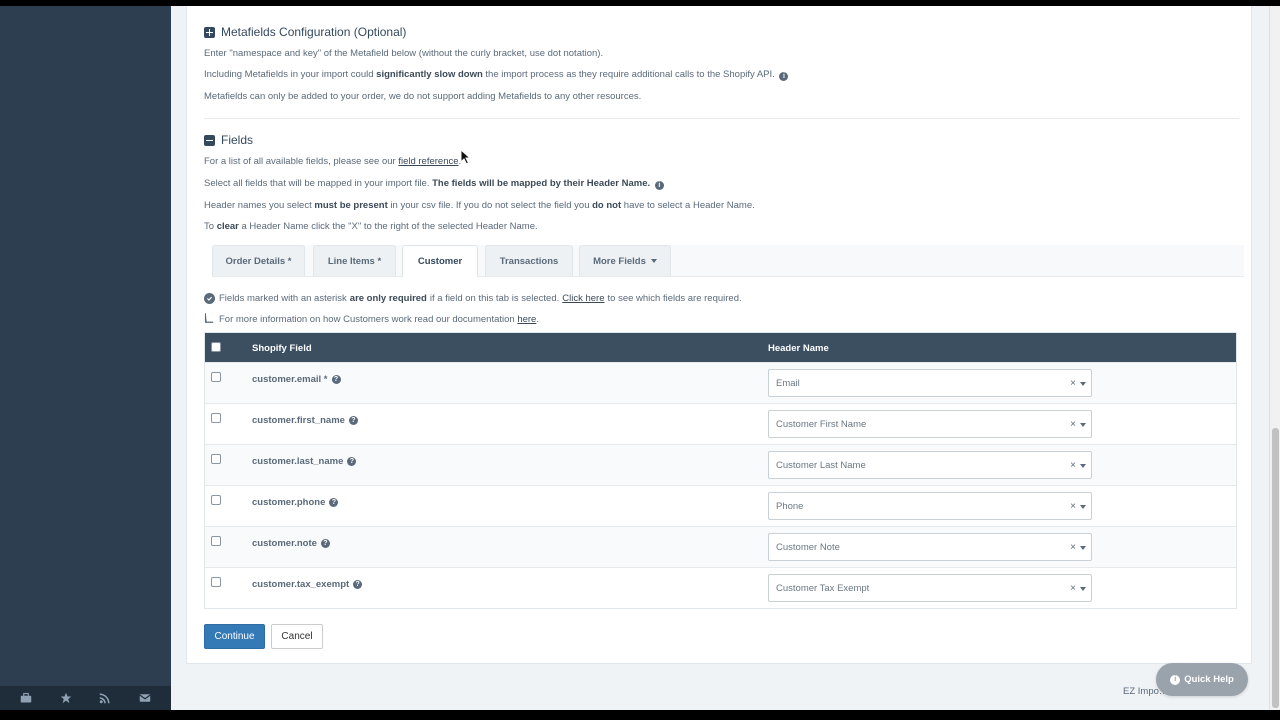 The image size is (1280, 720). I want to click on minus-square-icon, so click(209, 140).